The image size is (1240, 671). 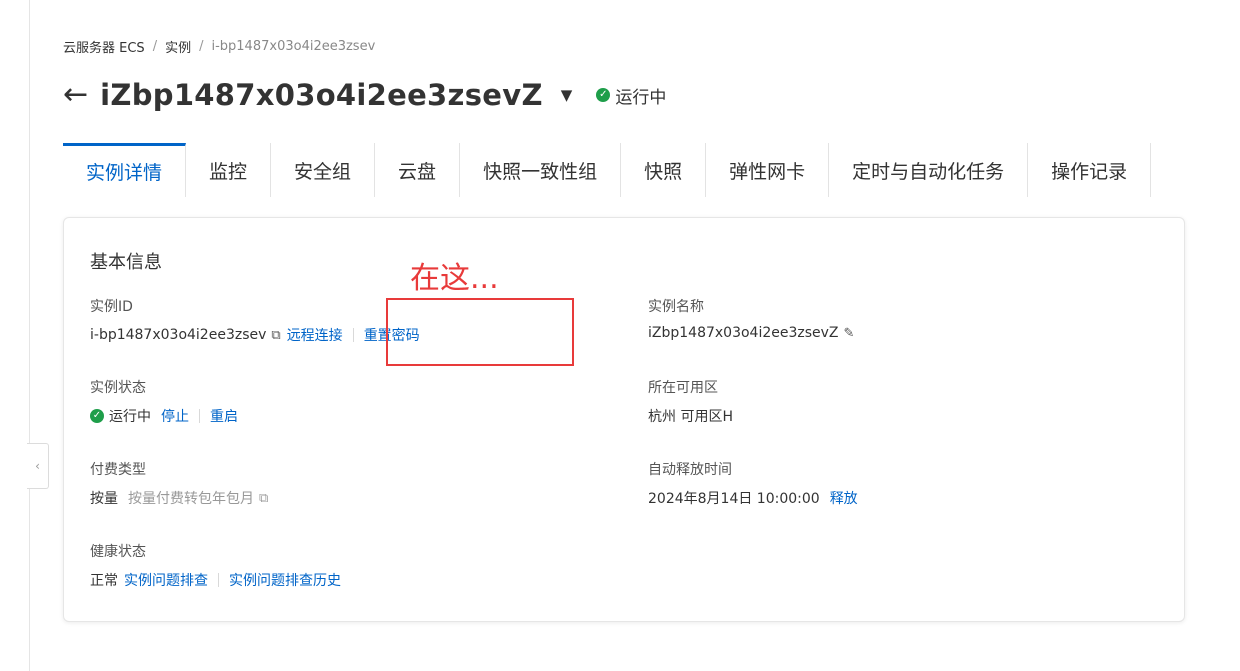 What do you see at coordinates (690, 470) in the screenshot?
I see `auto-release-label: 自动释放时间` at bounding box center [690, 470].